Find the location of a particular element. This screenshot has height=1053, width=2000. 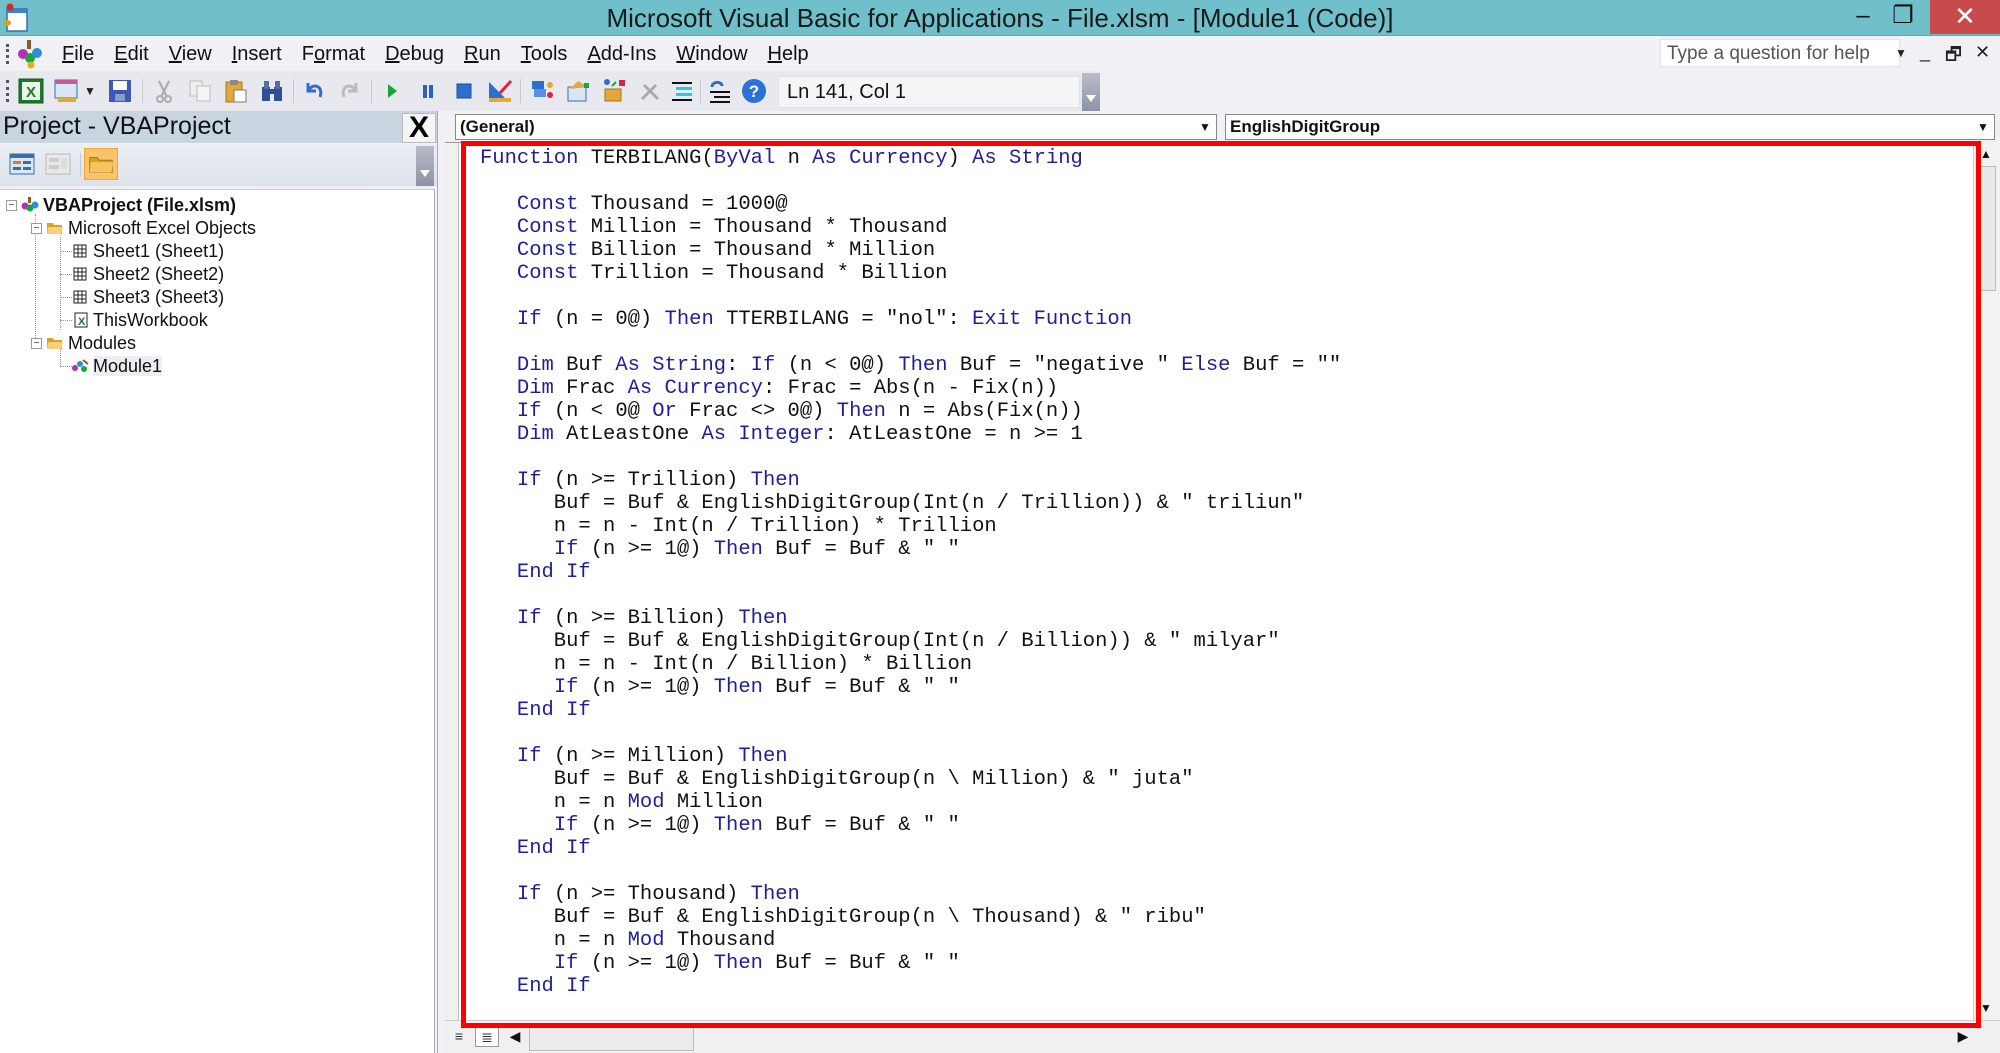

code-line: Const Billion = Thousand * Million is located at coordinates (910, 250).